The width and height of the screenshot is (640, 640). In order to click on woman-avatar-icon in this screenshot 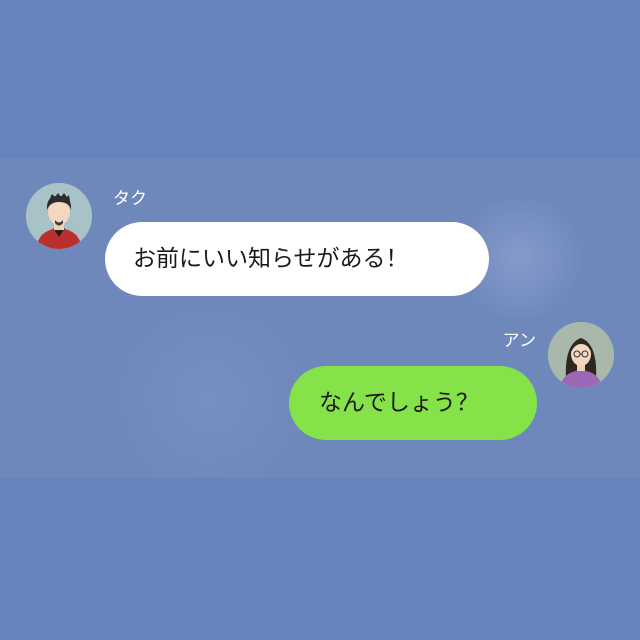, I will do `click(581, 355)`.